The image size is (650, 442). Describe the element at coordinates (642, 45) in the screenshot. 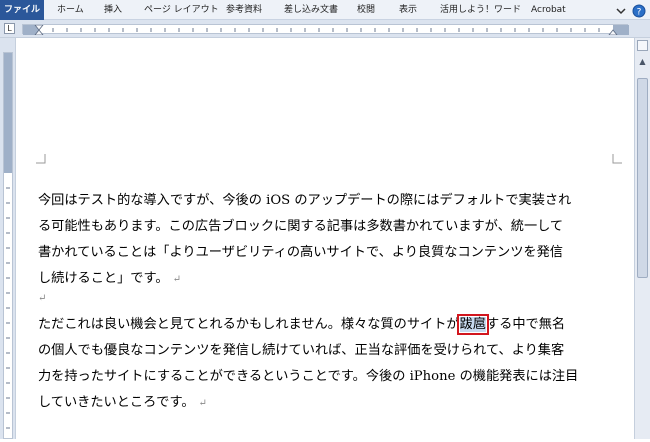

I see `view-ruler-button` at that location.